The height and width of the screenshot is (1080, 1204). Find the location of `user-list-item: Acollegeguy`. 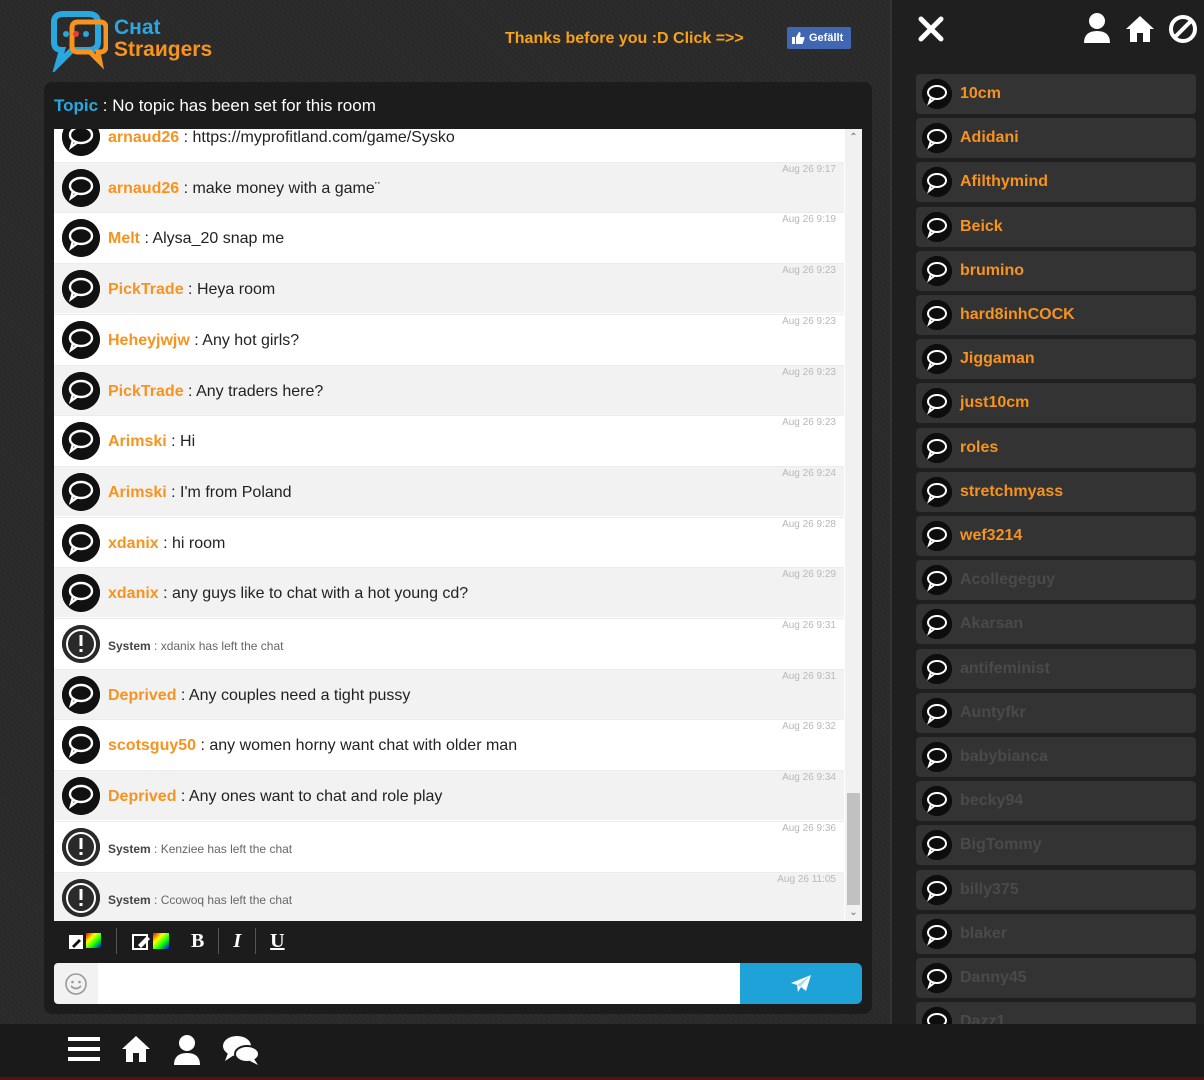

user-list-item: Acollegeguy is located at coordinates (1056, 580).